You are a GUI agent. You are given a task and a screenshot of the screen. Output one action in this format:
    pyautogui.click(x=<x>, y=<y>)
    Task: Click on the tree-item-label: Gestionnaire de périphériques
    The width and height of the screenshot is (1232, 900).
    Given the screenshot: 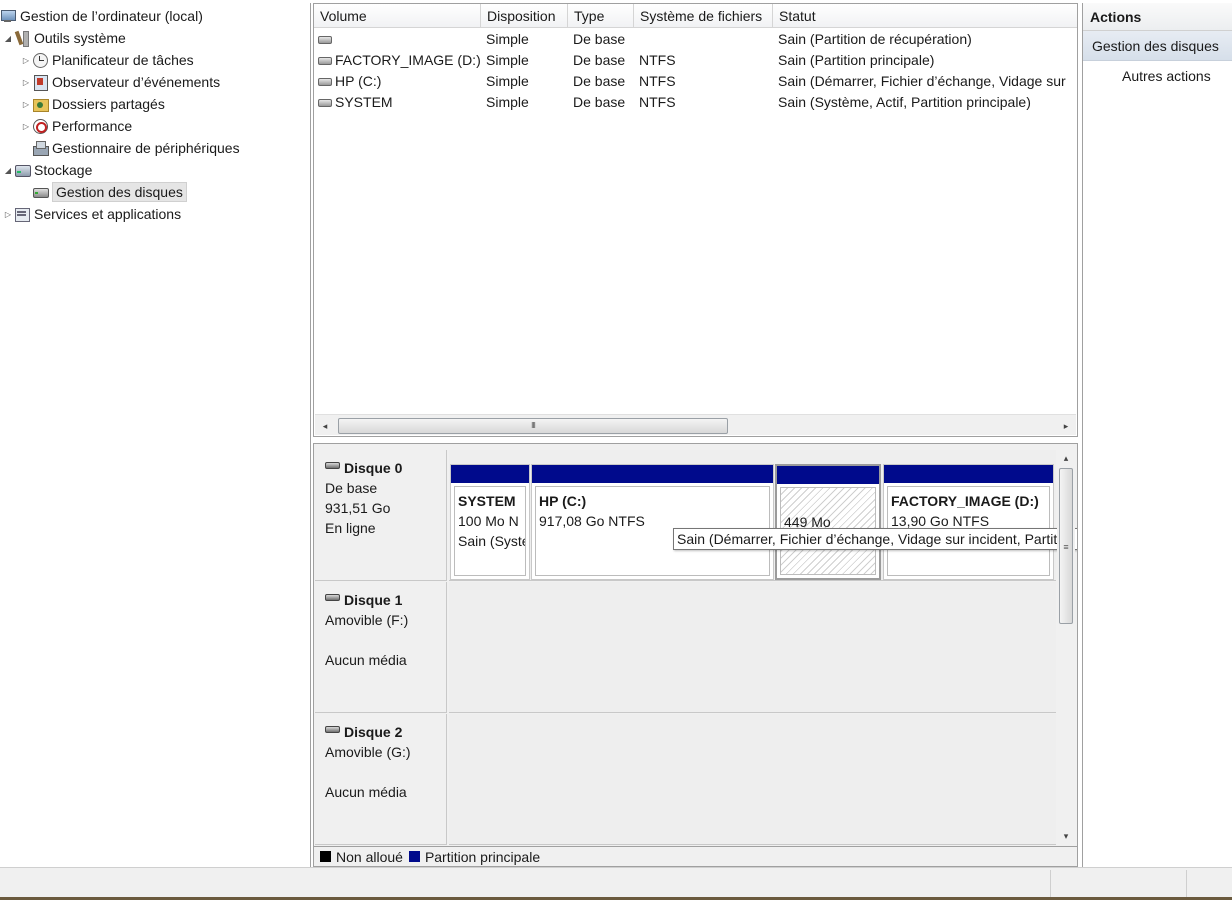 What is the action you would take?
    pyautogui.click(x=146, y=148)
    